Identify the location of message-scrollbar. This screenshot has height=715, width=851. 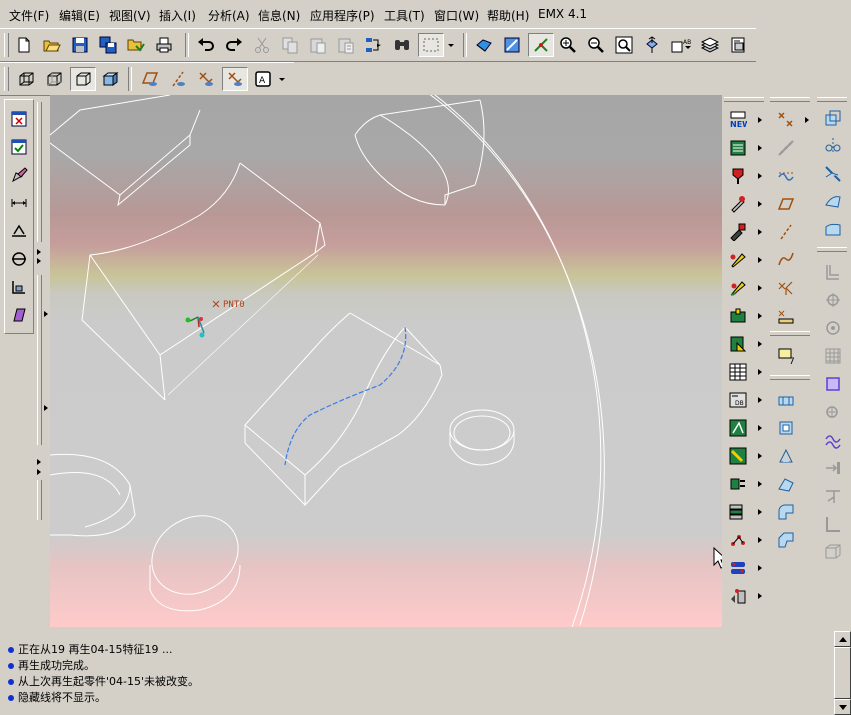
(842, 673).